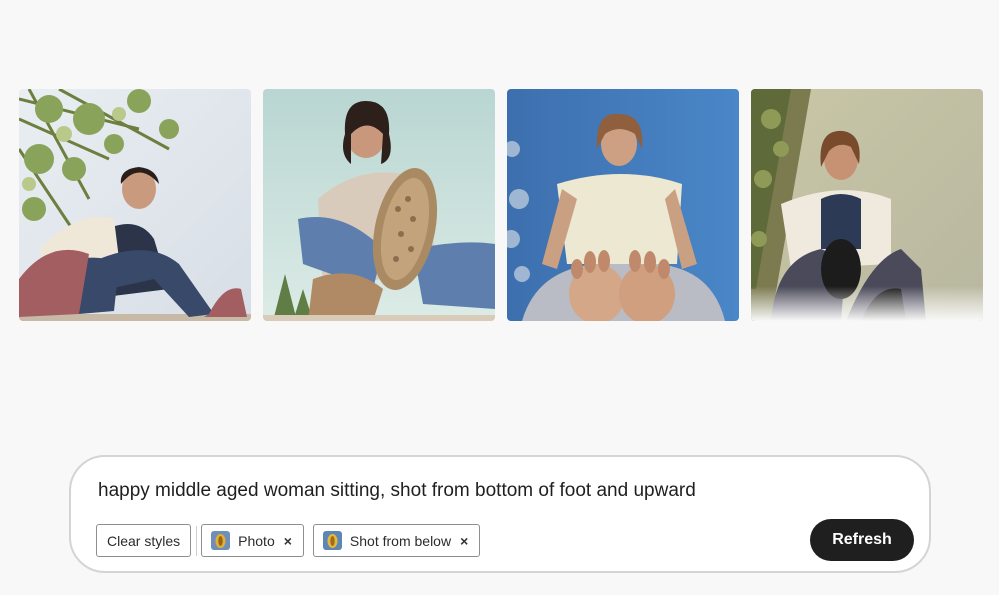 This screenshot has height=595, width=999. What do you see at coordinates (197, 540) in the screenshot?
I see `chip-divider` at bounding box center [197, 540].